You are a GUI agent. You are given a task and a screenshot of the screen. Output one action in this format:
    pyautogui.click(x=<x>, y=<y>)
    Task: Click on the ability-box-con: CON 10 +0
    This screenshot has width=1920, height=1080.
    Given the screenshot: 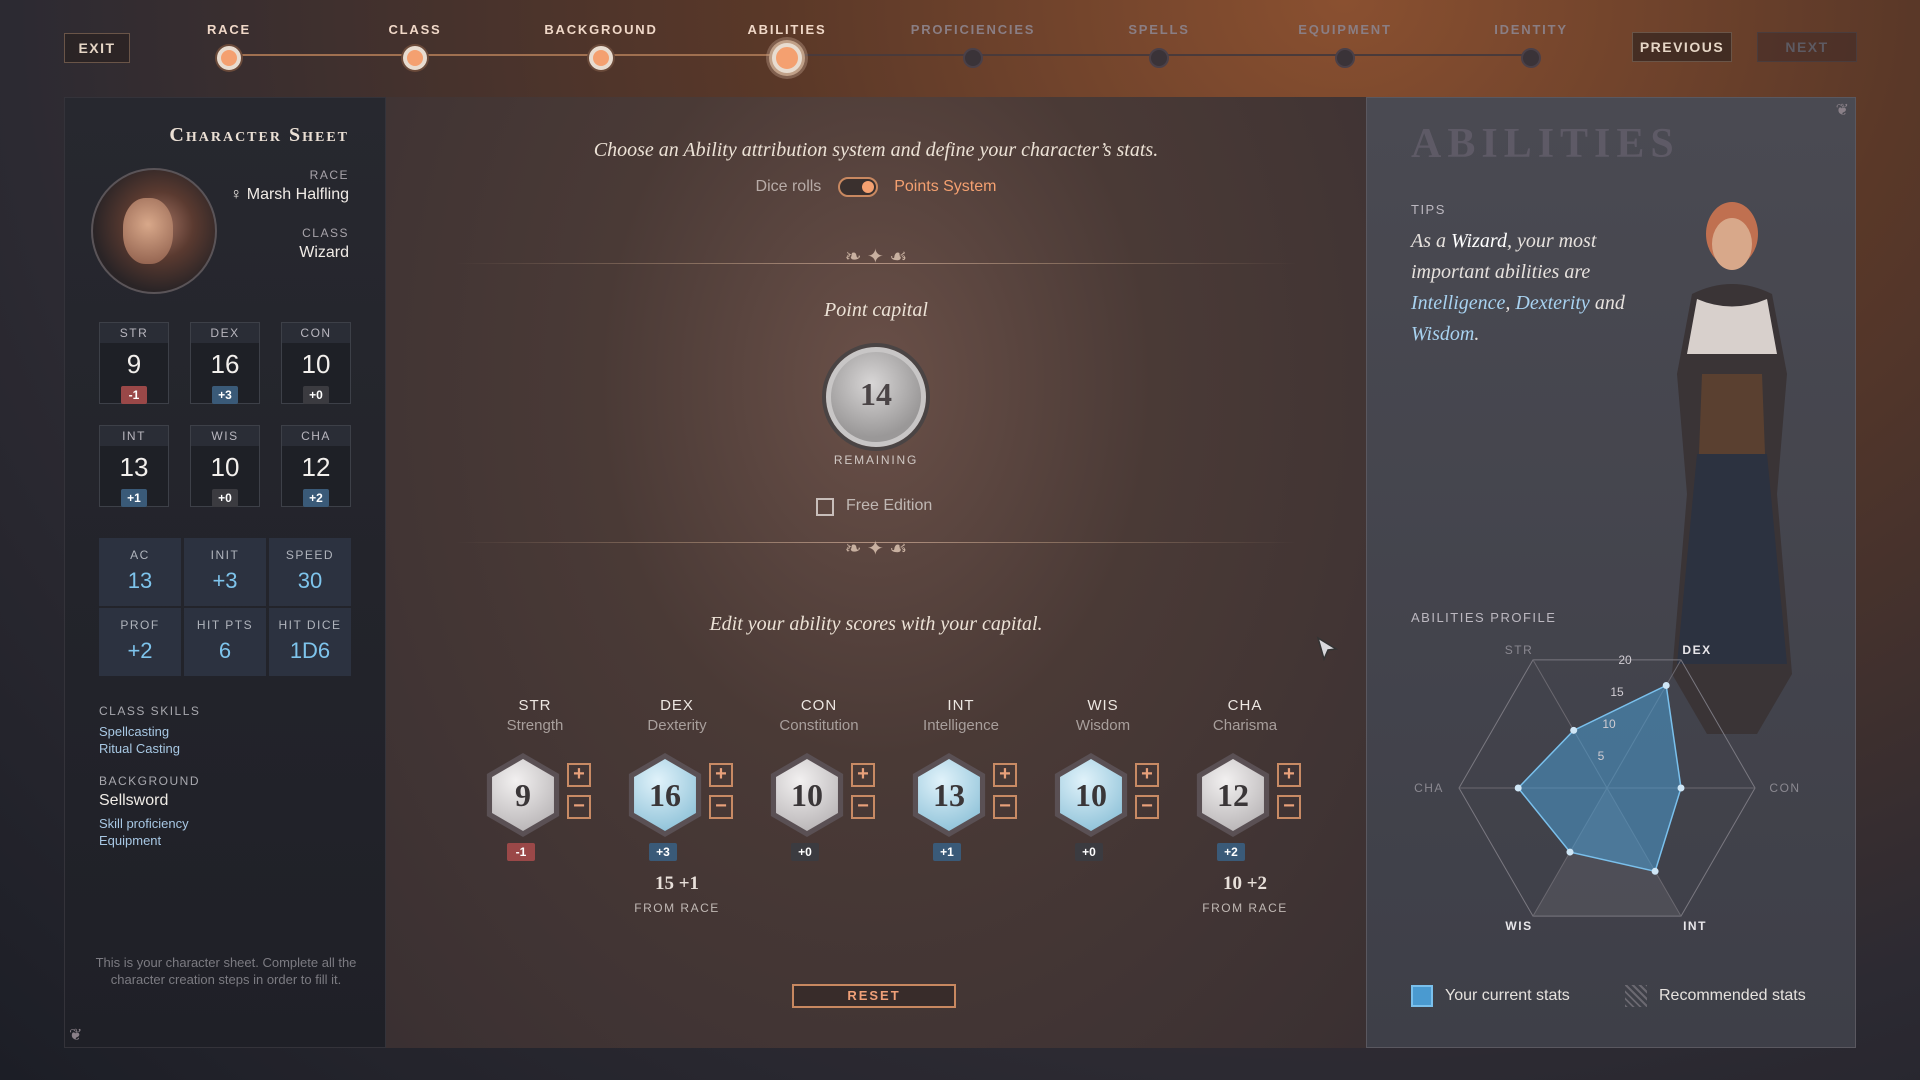 What is the action you would take?
    pyautogui.click(x=316, y=363)
    